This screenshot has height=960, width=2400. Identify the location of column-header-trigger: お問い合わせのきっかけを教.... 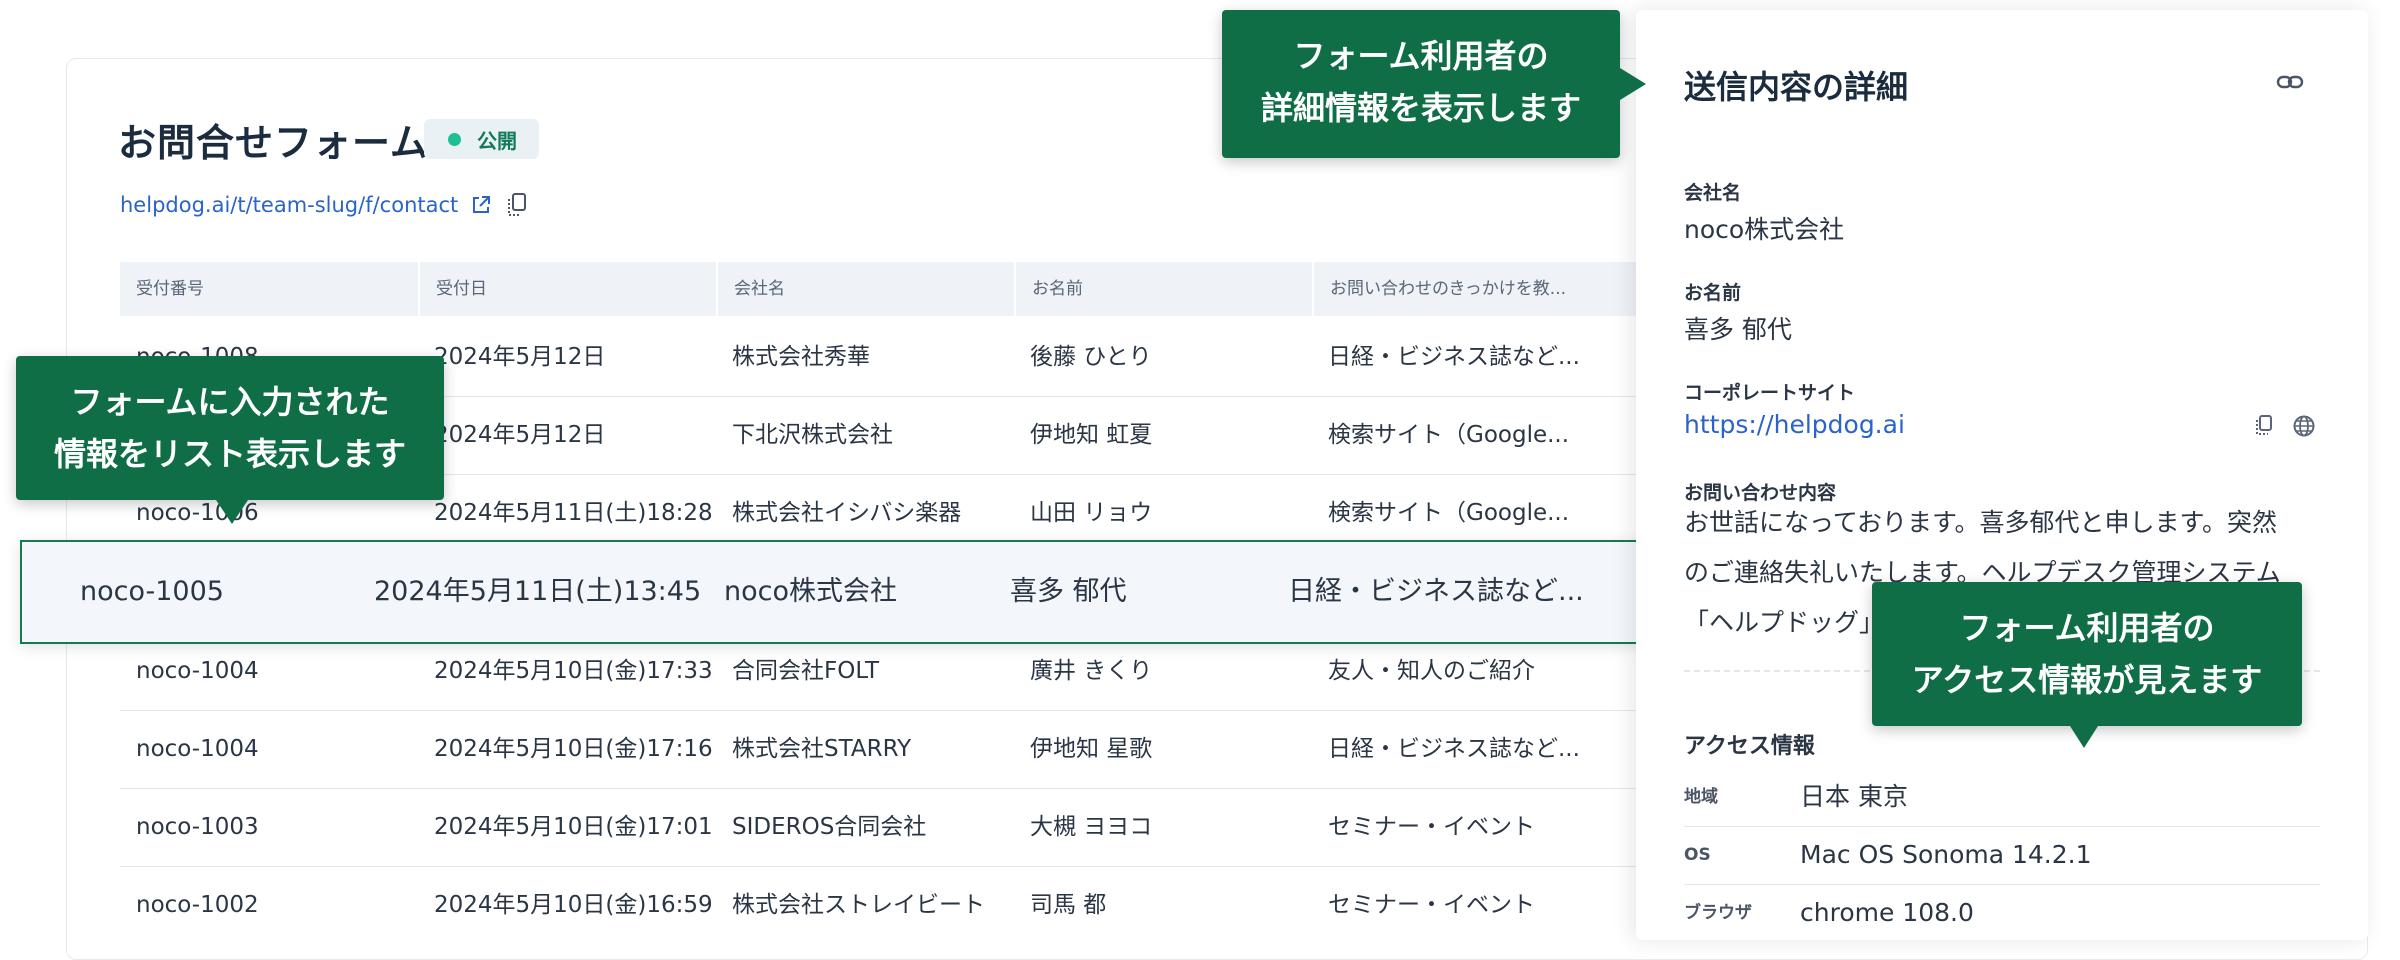
(1476, 289).